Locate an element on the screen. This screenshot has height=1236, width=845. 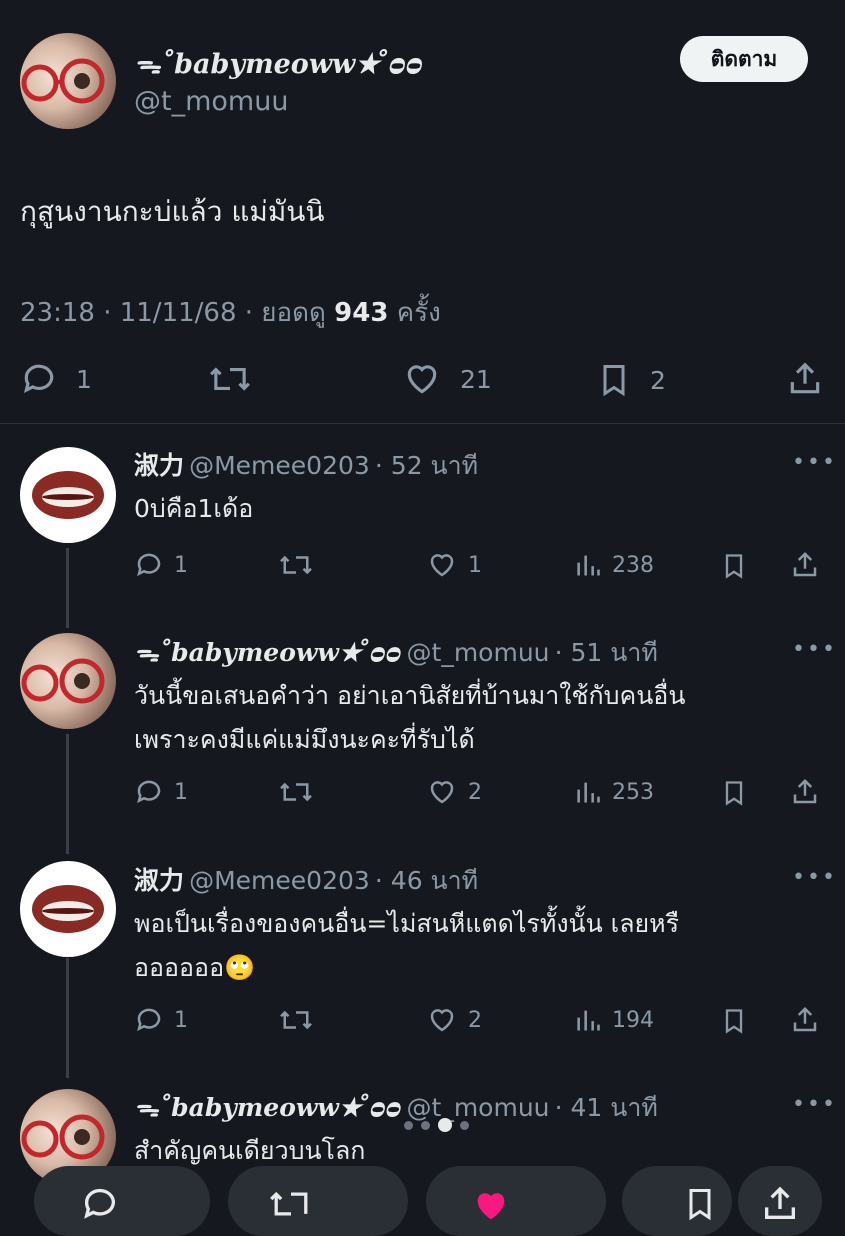
reply-header: 淑力 @Memee0203 · 46 นาที is located at coordinates (306, 881).